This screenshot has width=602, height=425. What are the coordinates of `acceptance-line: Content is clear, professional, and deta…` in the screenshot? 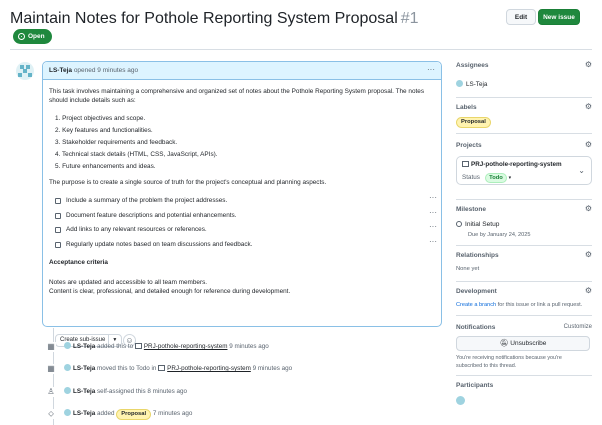 It's located at (170, 291).